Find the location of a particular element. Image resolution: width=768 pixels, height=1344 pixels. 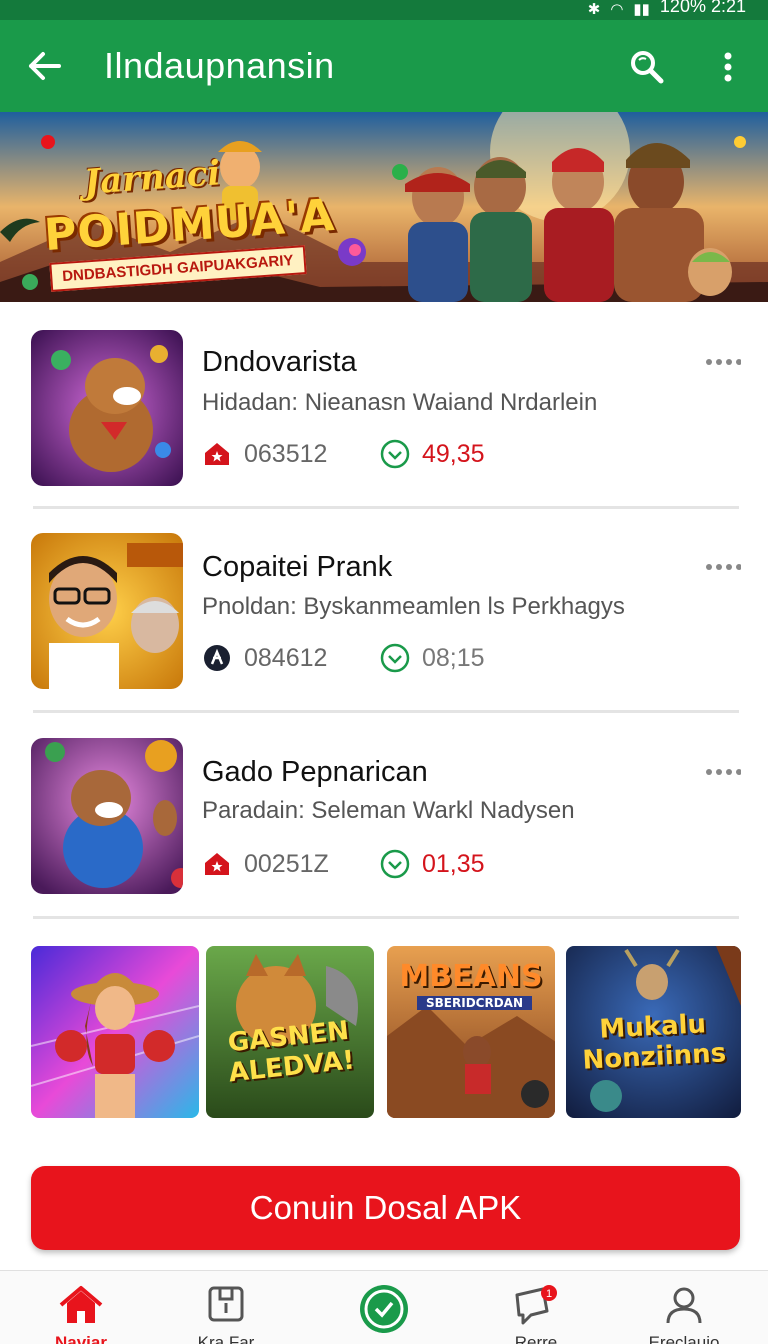

nav-item-box: Kra Far is located at coordinates (226, 1307).